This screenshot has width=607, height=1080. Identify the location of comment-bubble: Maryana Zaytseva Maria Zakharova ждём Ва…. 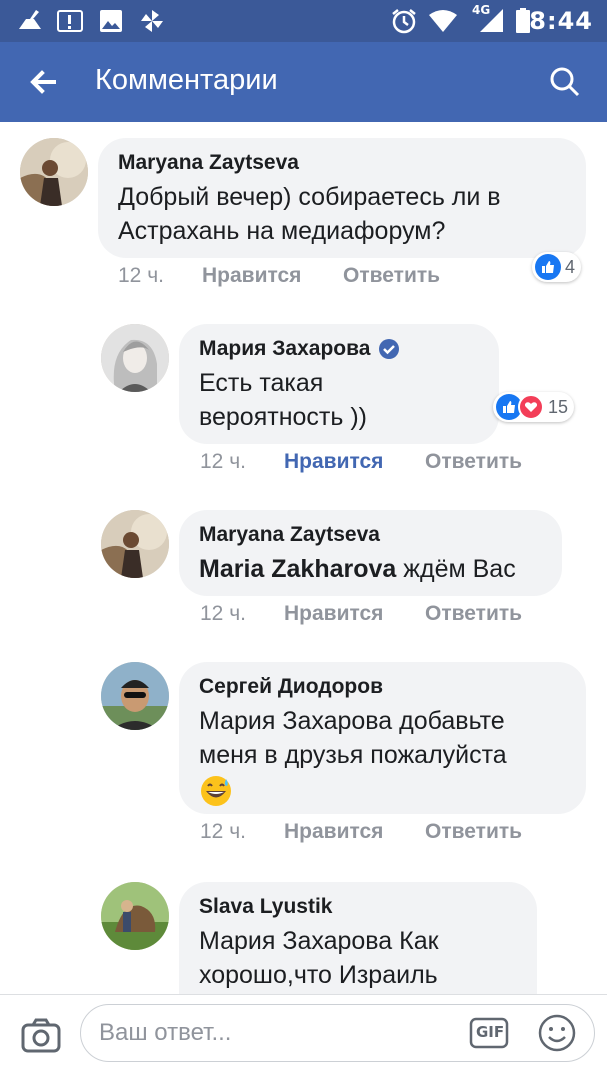
(370, 553).